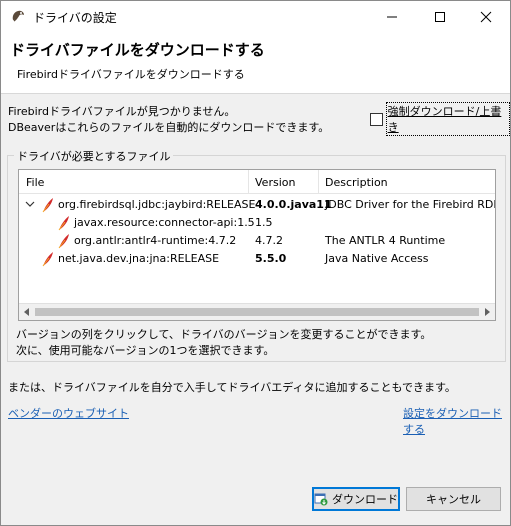  What do you see at coordinates (139, 258) in the screenshot?
I see `file-name: net.java.dev.jna:jna:RELEASE` at bounding box center [139, 258].